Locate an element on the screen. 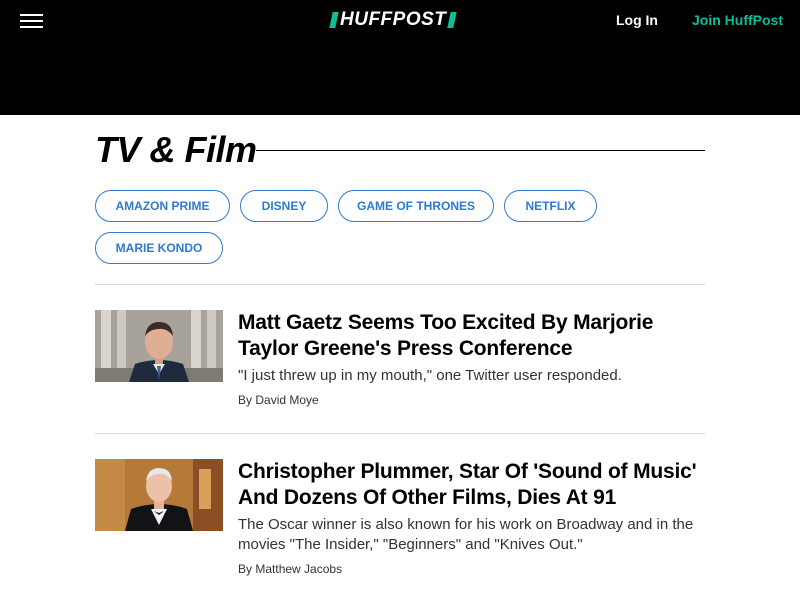 The image size is (800, 600). logo-bar-right is located at coordinates (452, 20).